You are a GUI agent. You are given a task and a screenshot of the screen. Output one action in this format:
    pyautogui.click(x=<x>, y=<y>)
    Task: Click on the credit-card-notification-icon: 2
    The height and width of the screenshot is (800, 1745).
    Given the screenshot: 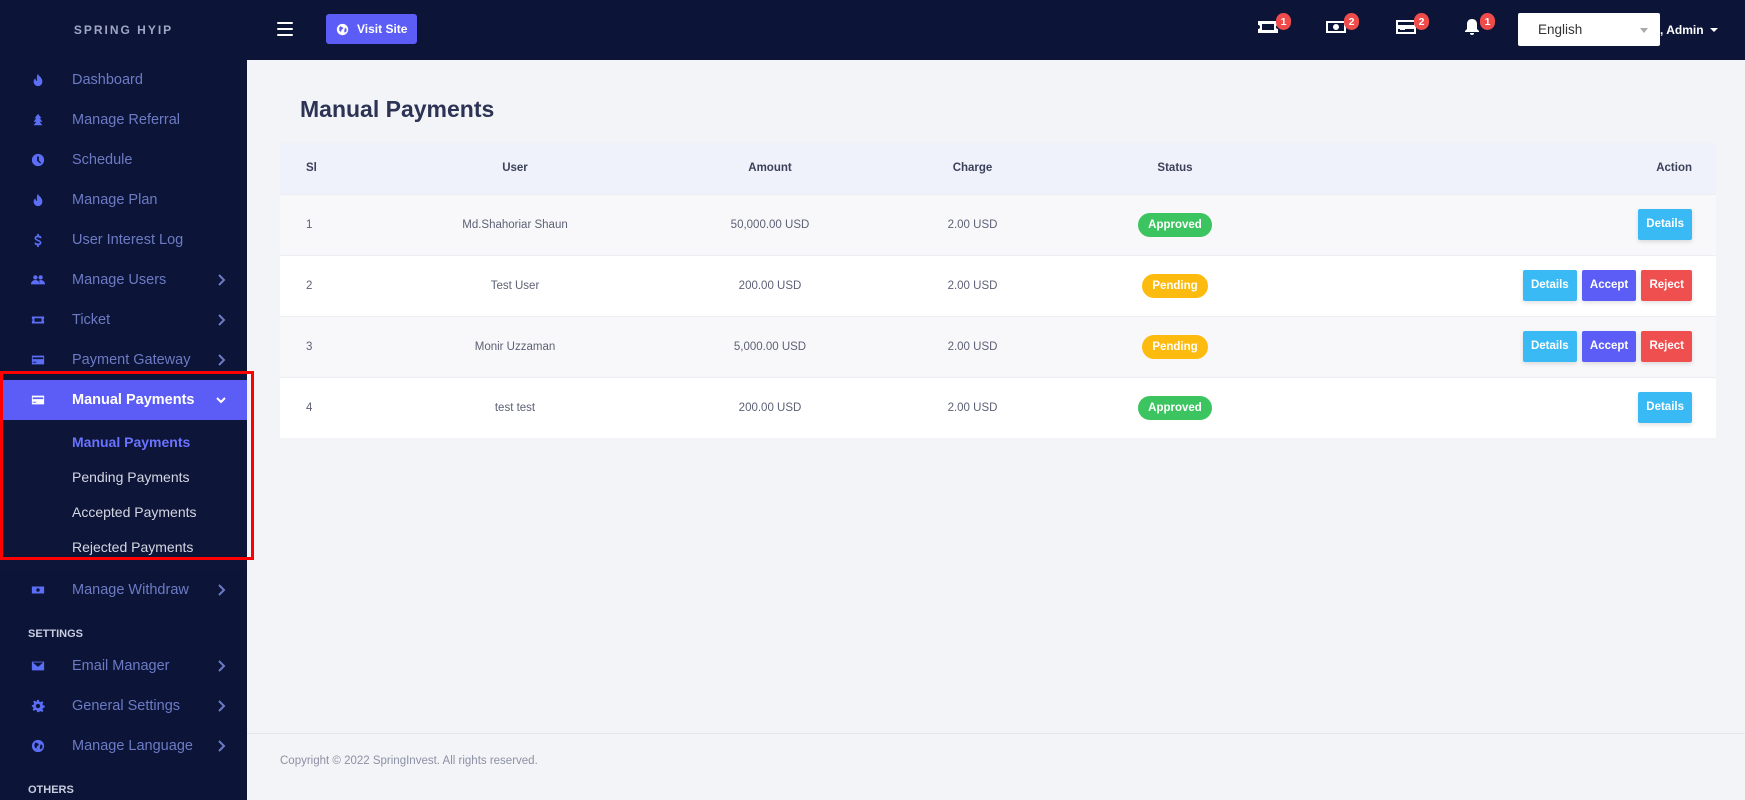 What is the action you would take?
    pyautogui.click(x=1412, y=26)
    